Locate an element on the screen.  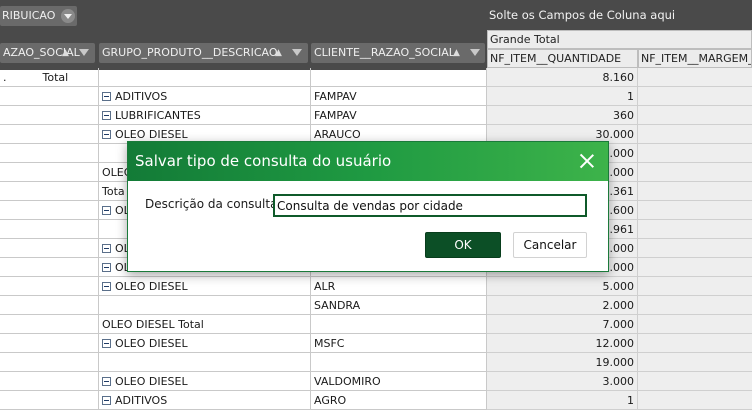
ok-button: OK is located at coordinates (463, 245).